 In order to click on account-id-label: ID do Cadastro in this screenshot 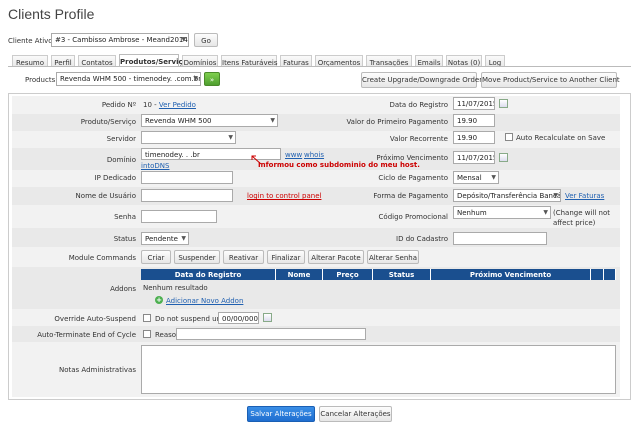, I will do `click(422, 239)`.